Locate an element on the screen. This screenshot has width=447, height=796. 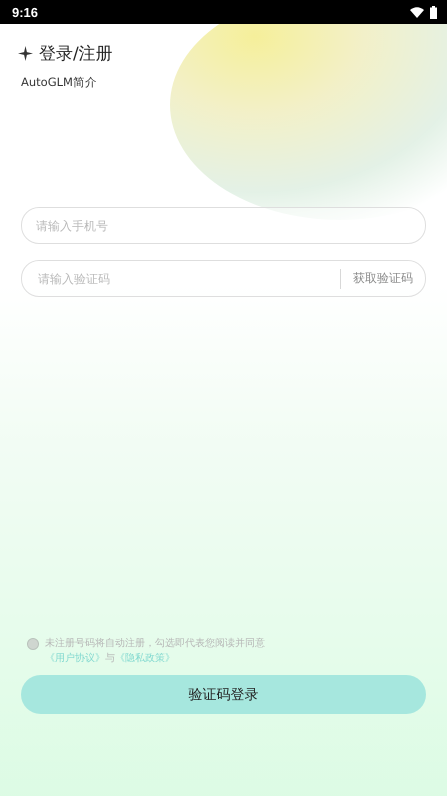
agreement-checkbox is located at coordinates (33, 644).